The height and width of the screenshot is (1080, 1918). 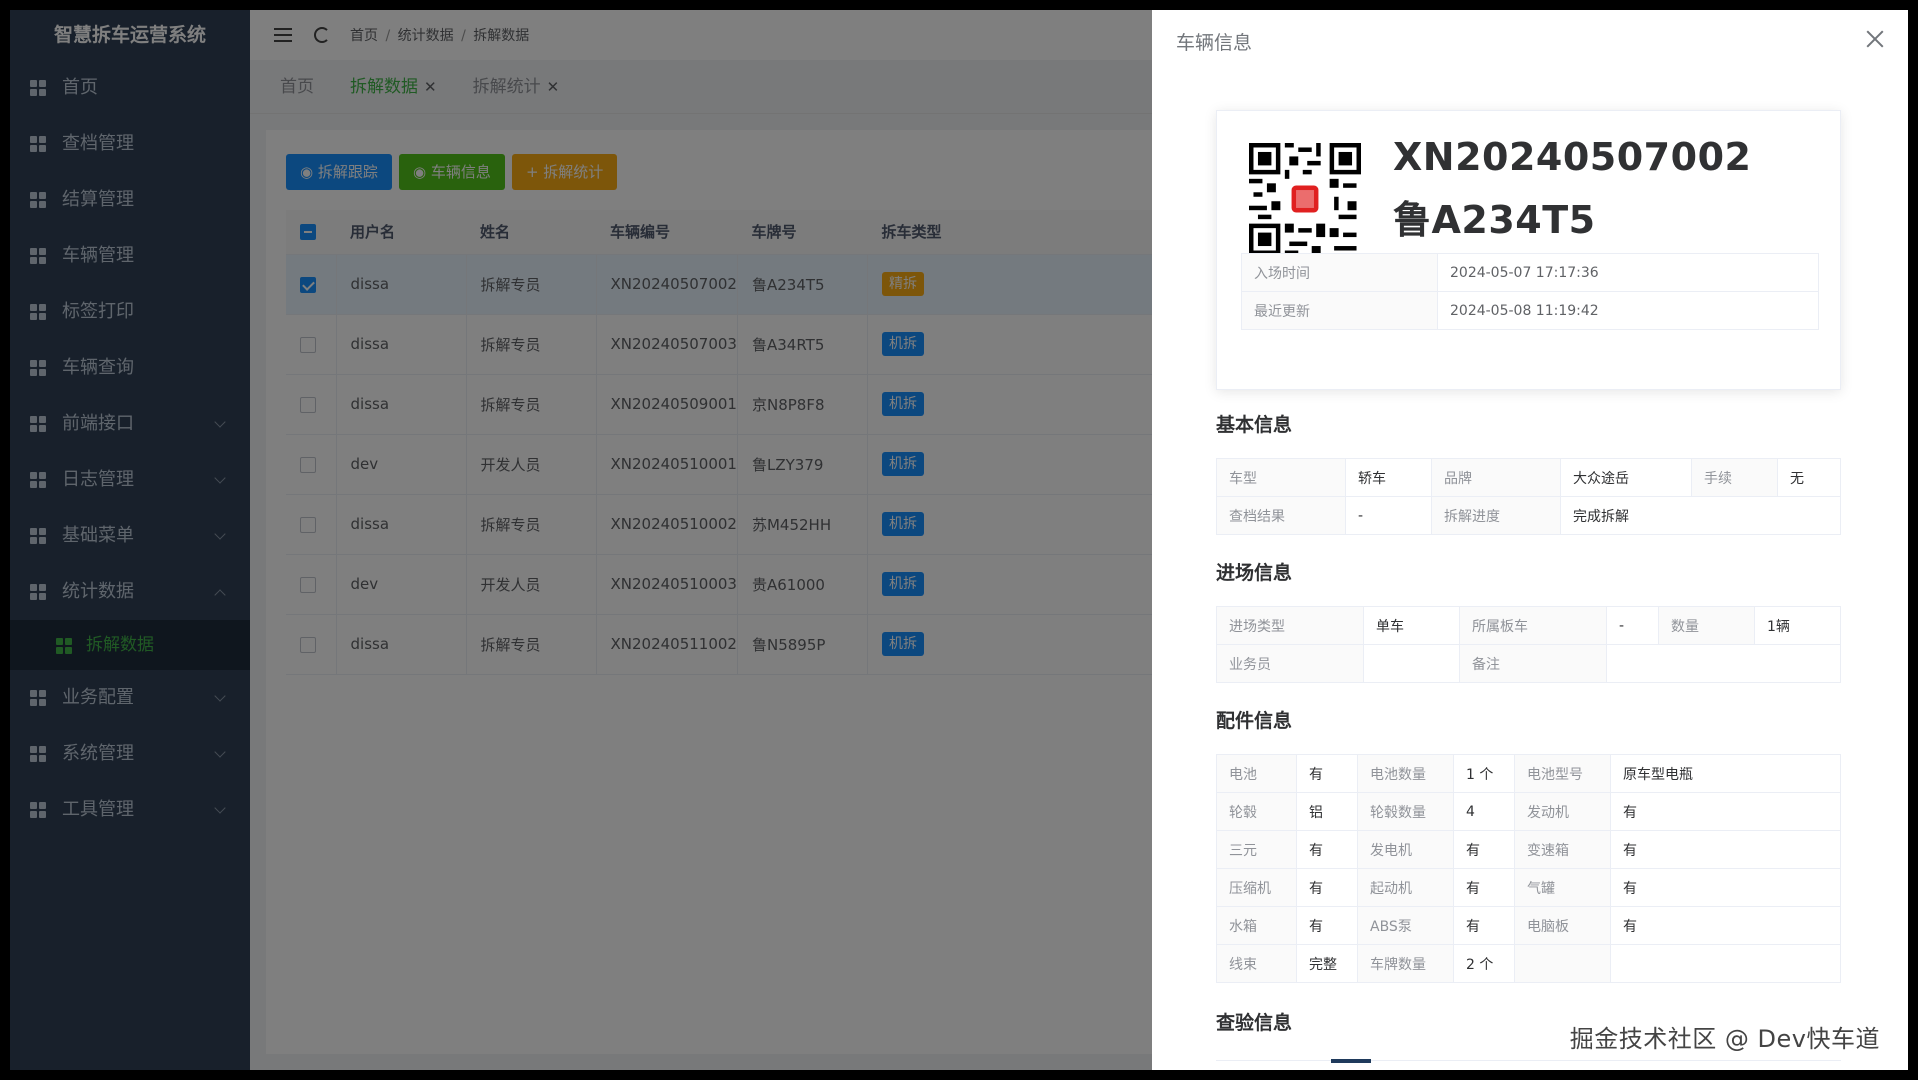 What do you see at coordinates (1626, 477) in the screenshot?
I see `desc-value: 大众途岳` at bounding box center [1626, 477].